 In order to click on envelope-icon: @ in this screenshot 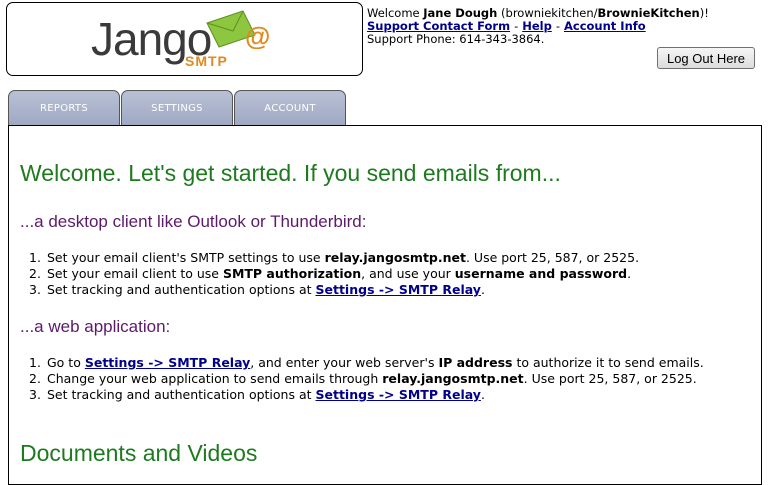, I will do `click(237, 29)`.